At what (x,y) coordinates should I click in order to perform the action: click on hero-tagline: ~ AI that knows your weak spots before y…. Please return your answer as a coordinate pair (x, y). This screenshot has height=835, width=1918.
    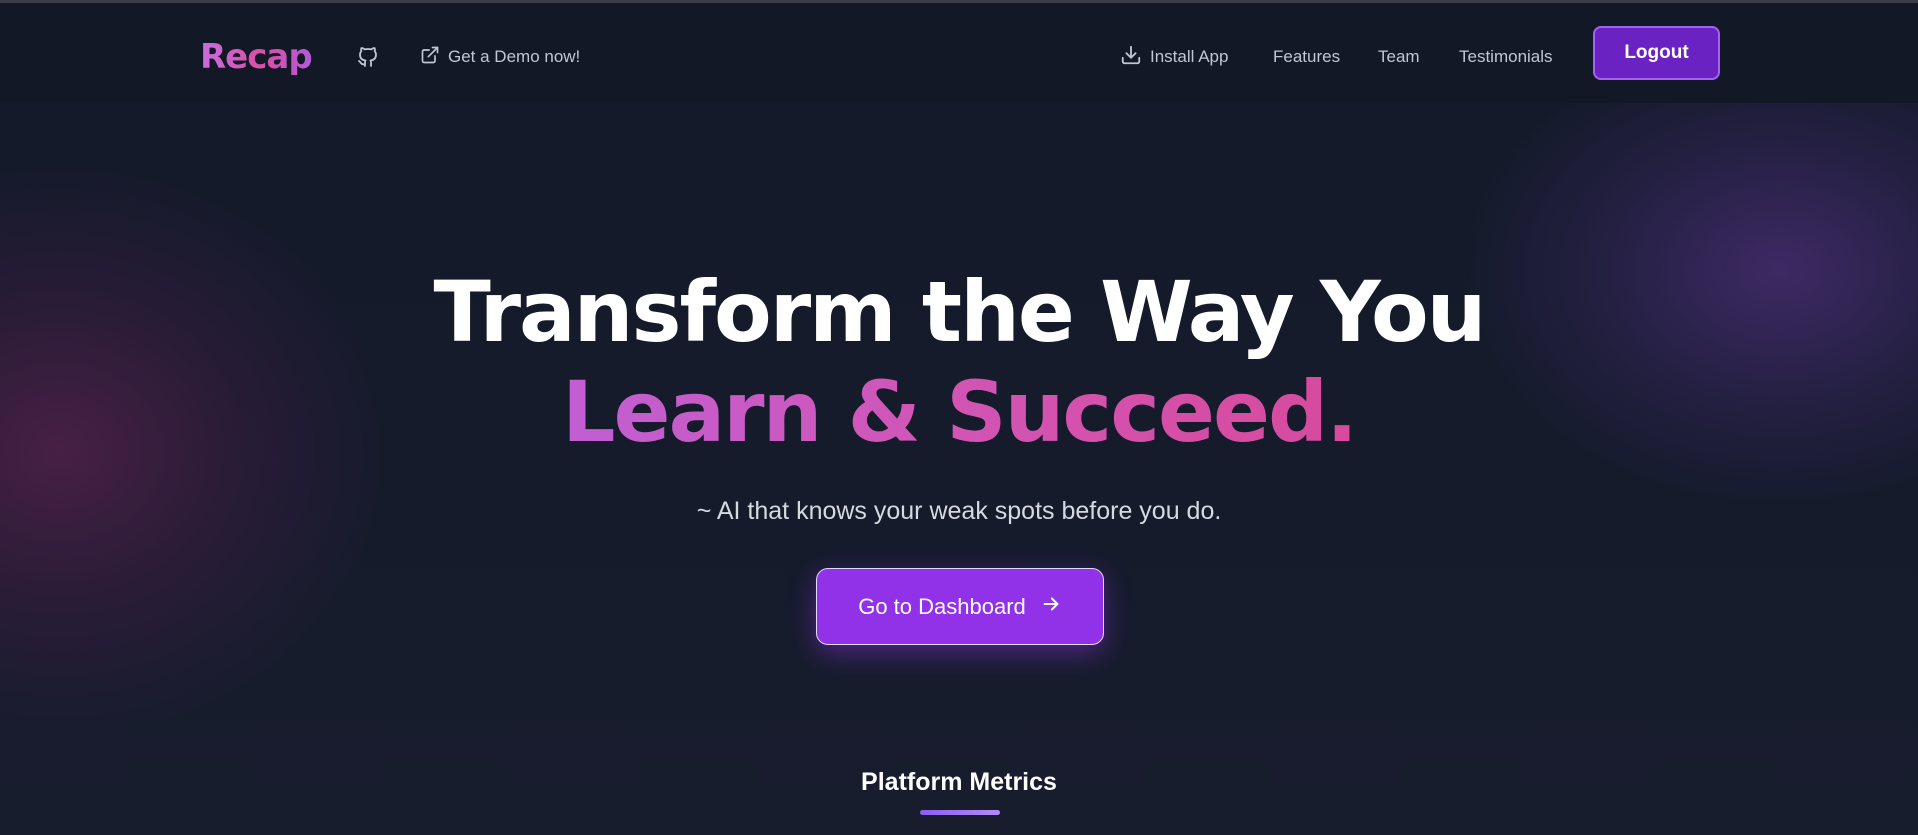
    Looking at the image, I should click on (959, 511).